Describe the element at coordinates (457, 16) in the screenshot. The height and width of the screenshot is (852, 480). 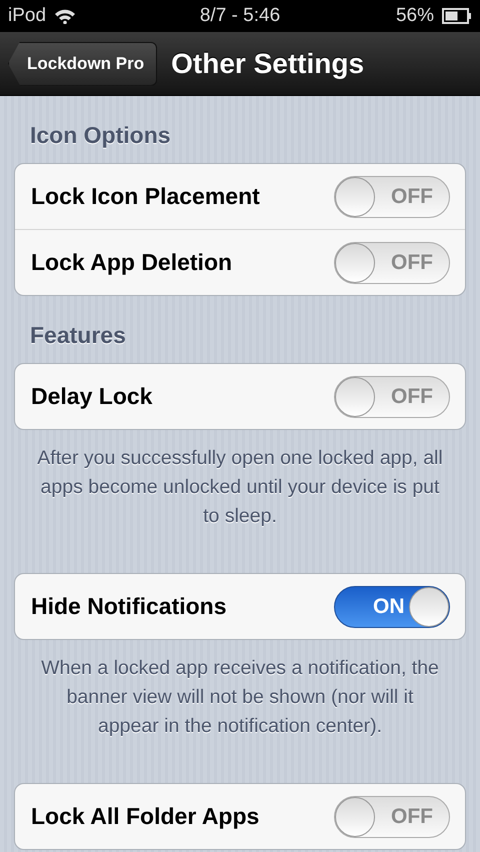
I see `battery-icon` at that location.